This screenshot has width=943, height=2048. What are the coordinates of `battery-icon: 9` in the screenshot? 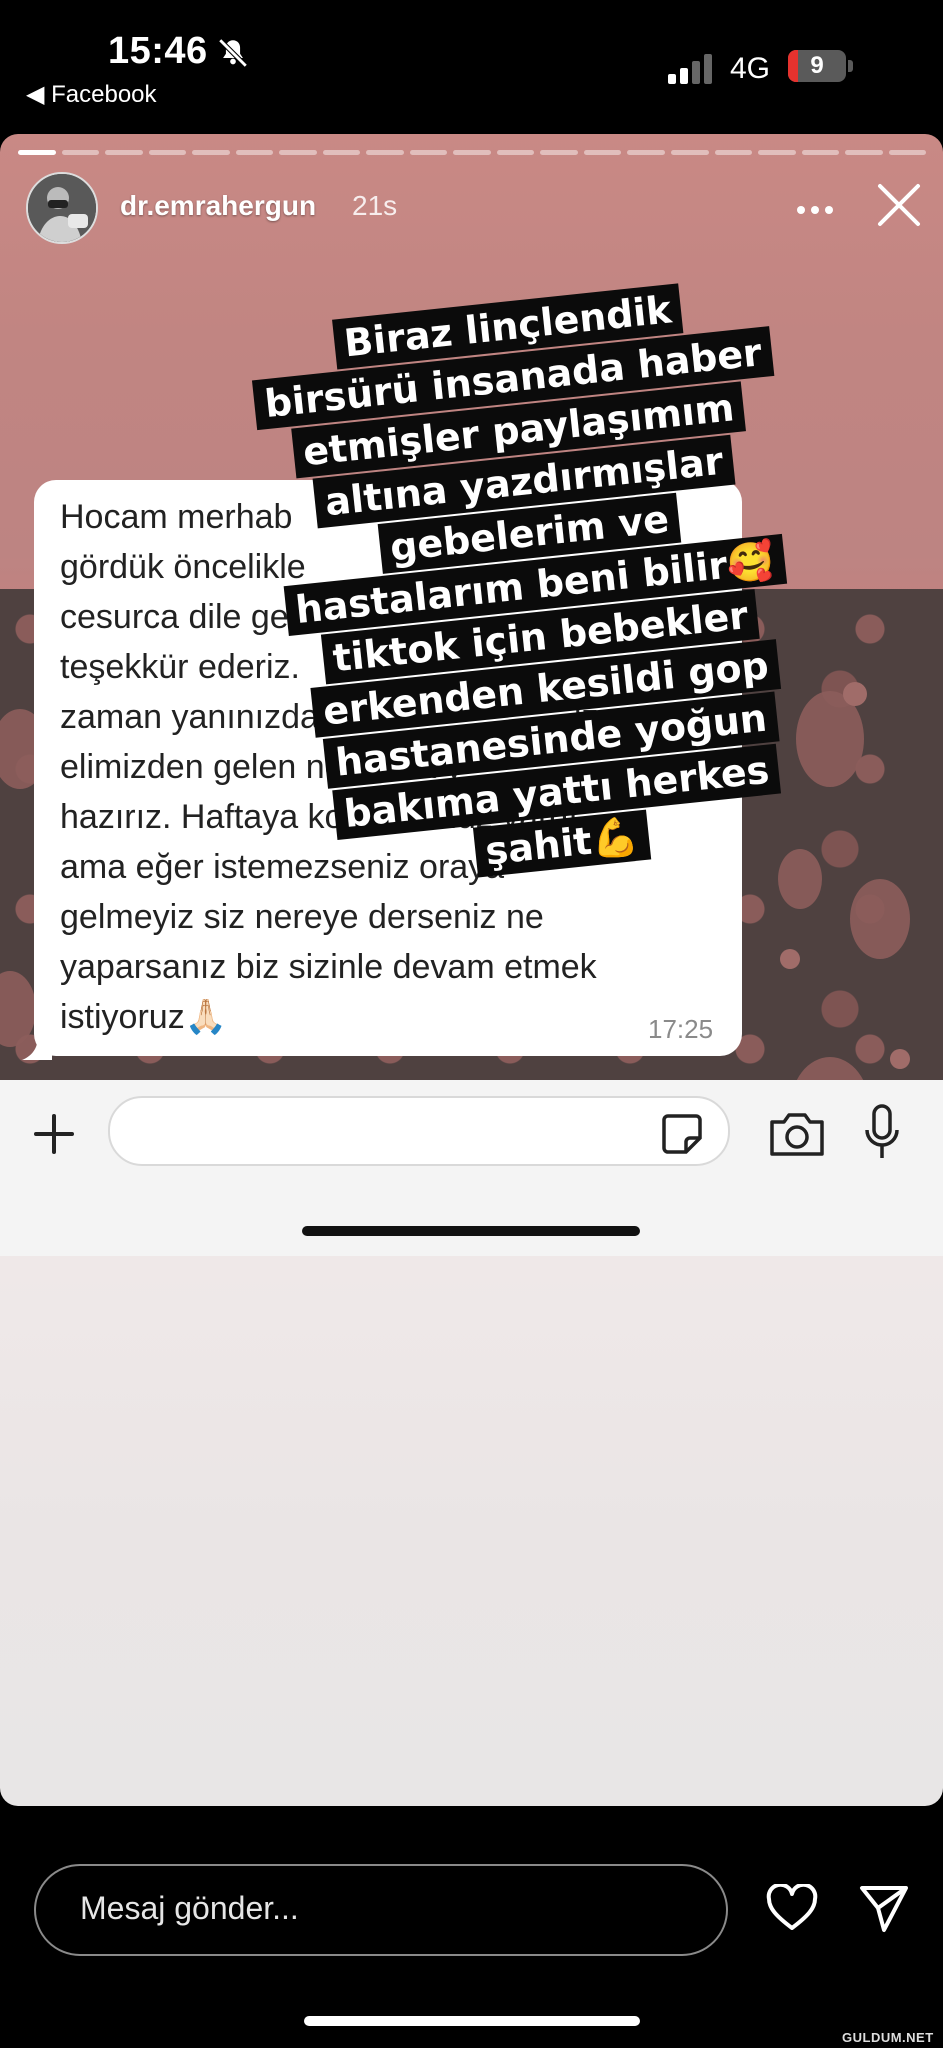 It's located at (821, 67).